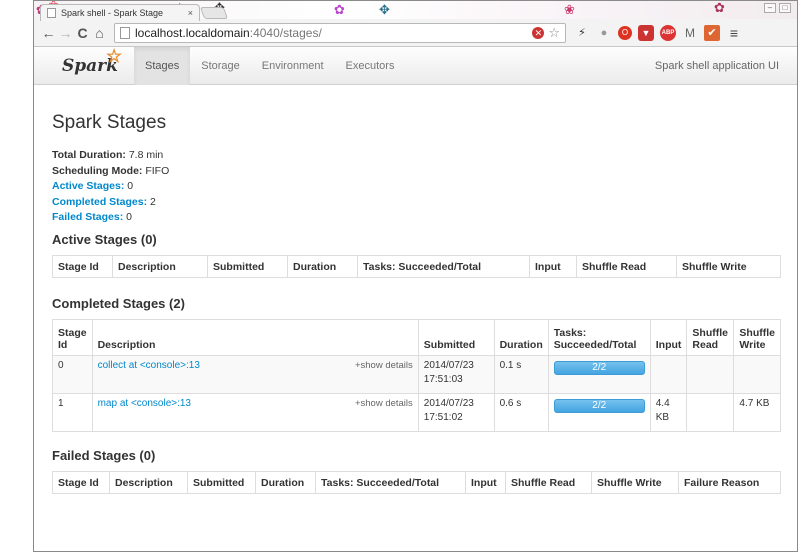 Image resolution: width=807 pixels, height=557 pixels. Describe the element at coordinates (255, 373) in the screenshot. I see `stage-description: collect at <console>:13 +show details` at that location.